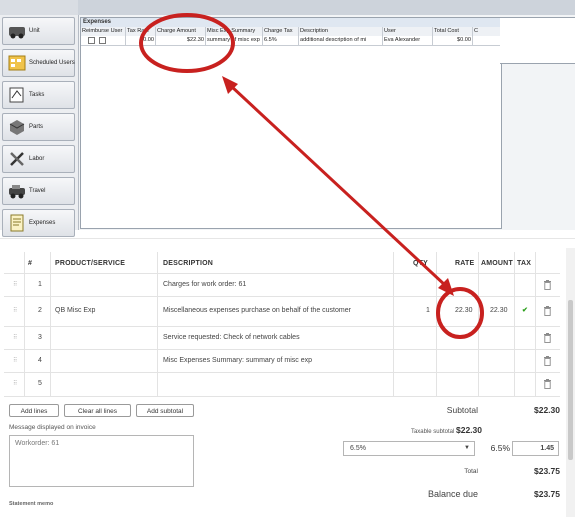 This screenshot has width=575, height=517. Describe the element at coordinates (40, 310) in the screenshot. I see `line-number: 2` at that location.